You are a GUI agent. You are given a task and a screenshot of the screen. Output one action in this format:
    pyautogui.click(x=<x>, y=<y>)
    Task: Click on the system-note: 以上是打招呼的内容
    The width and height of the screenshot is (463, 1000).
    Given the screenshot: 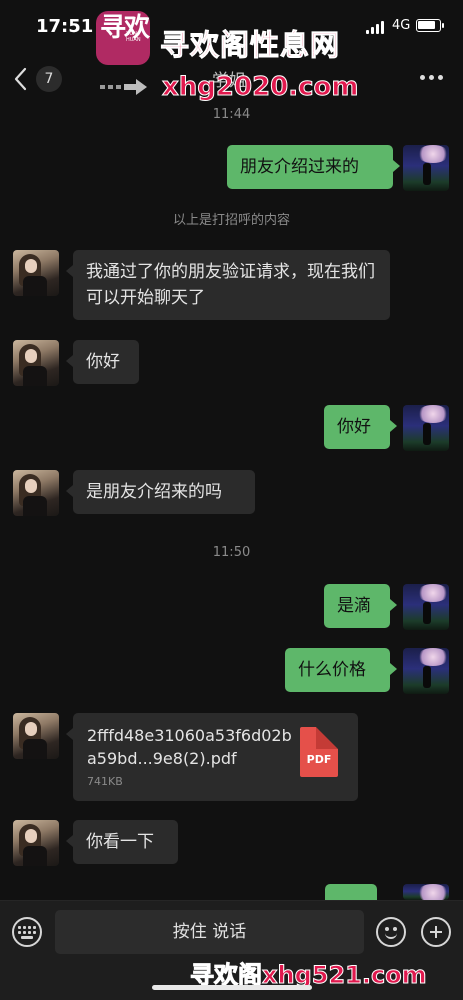 What is the action you would take?
    pyautogui.click(x=231, y=220)
    